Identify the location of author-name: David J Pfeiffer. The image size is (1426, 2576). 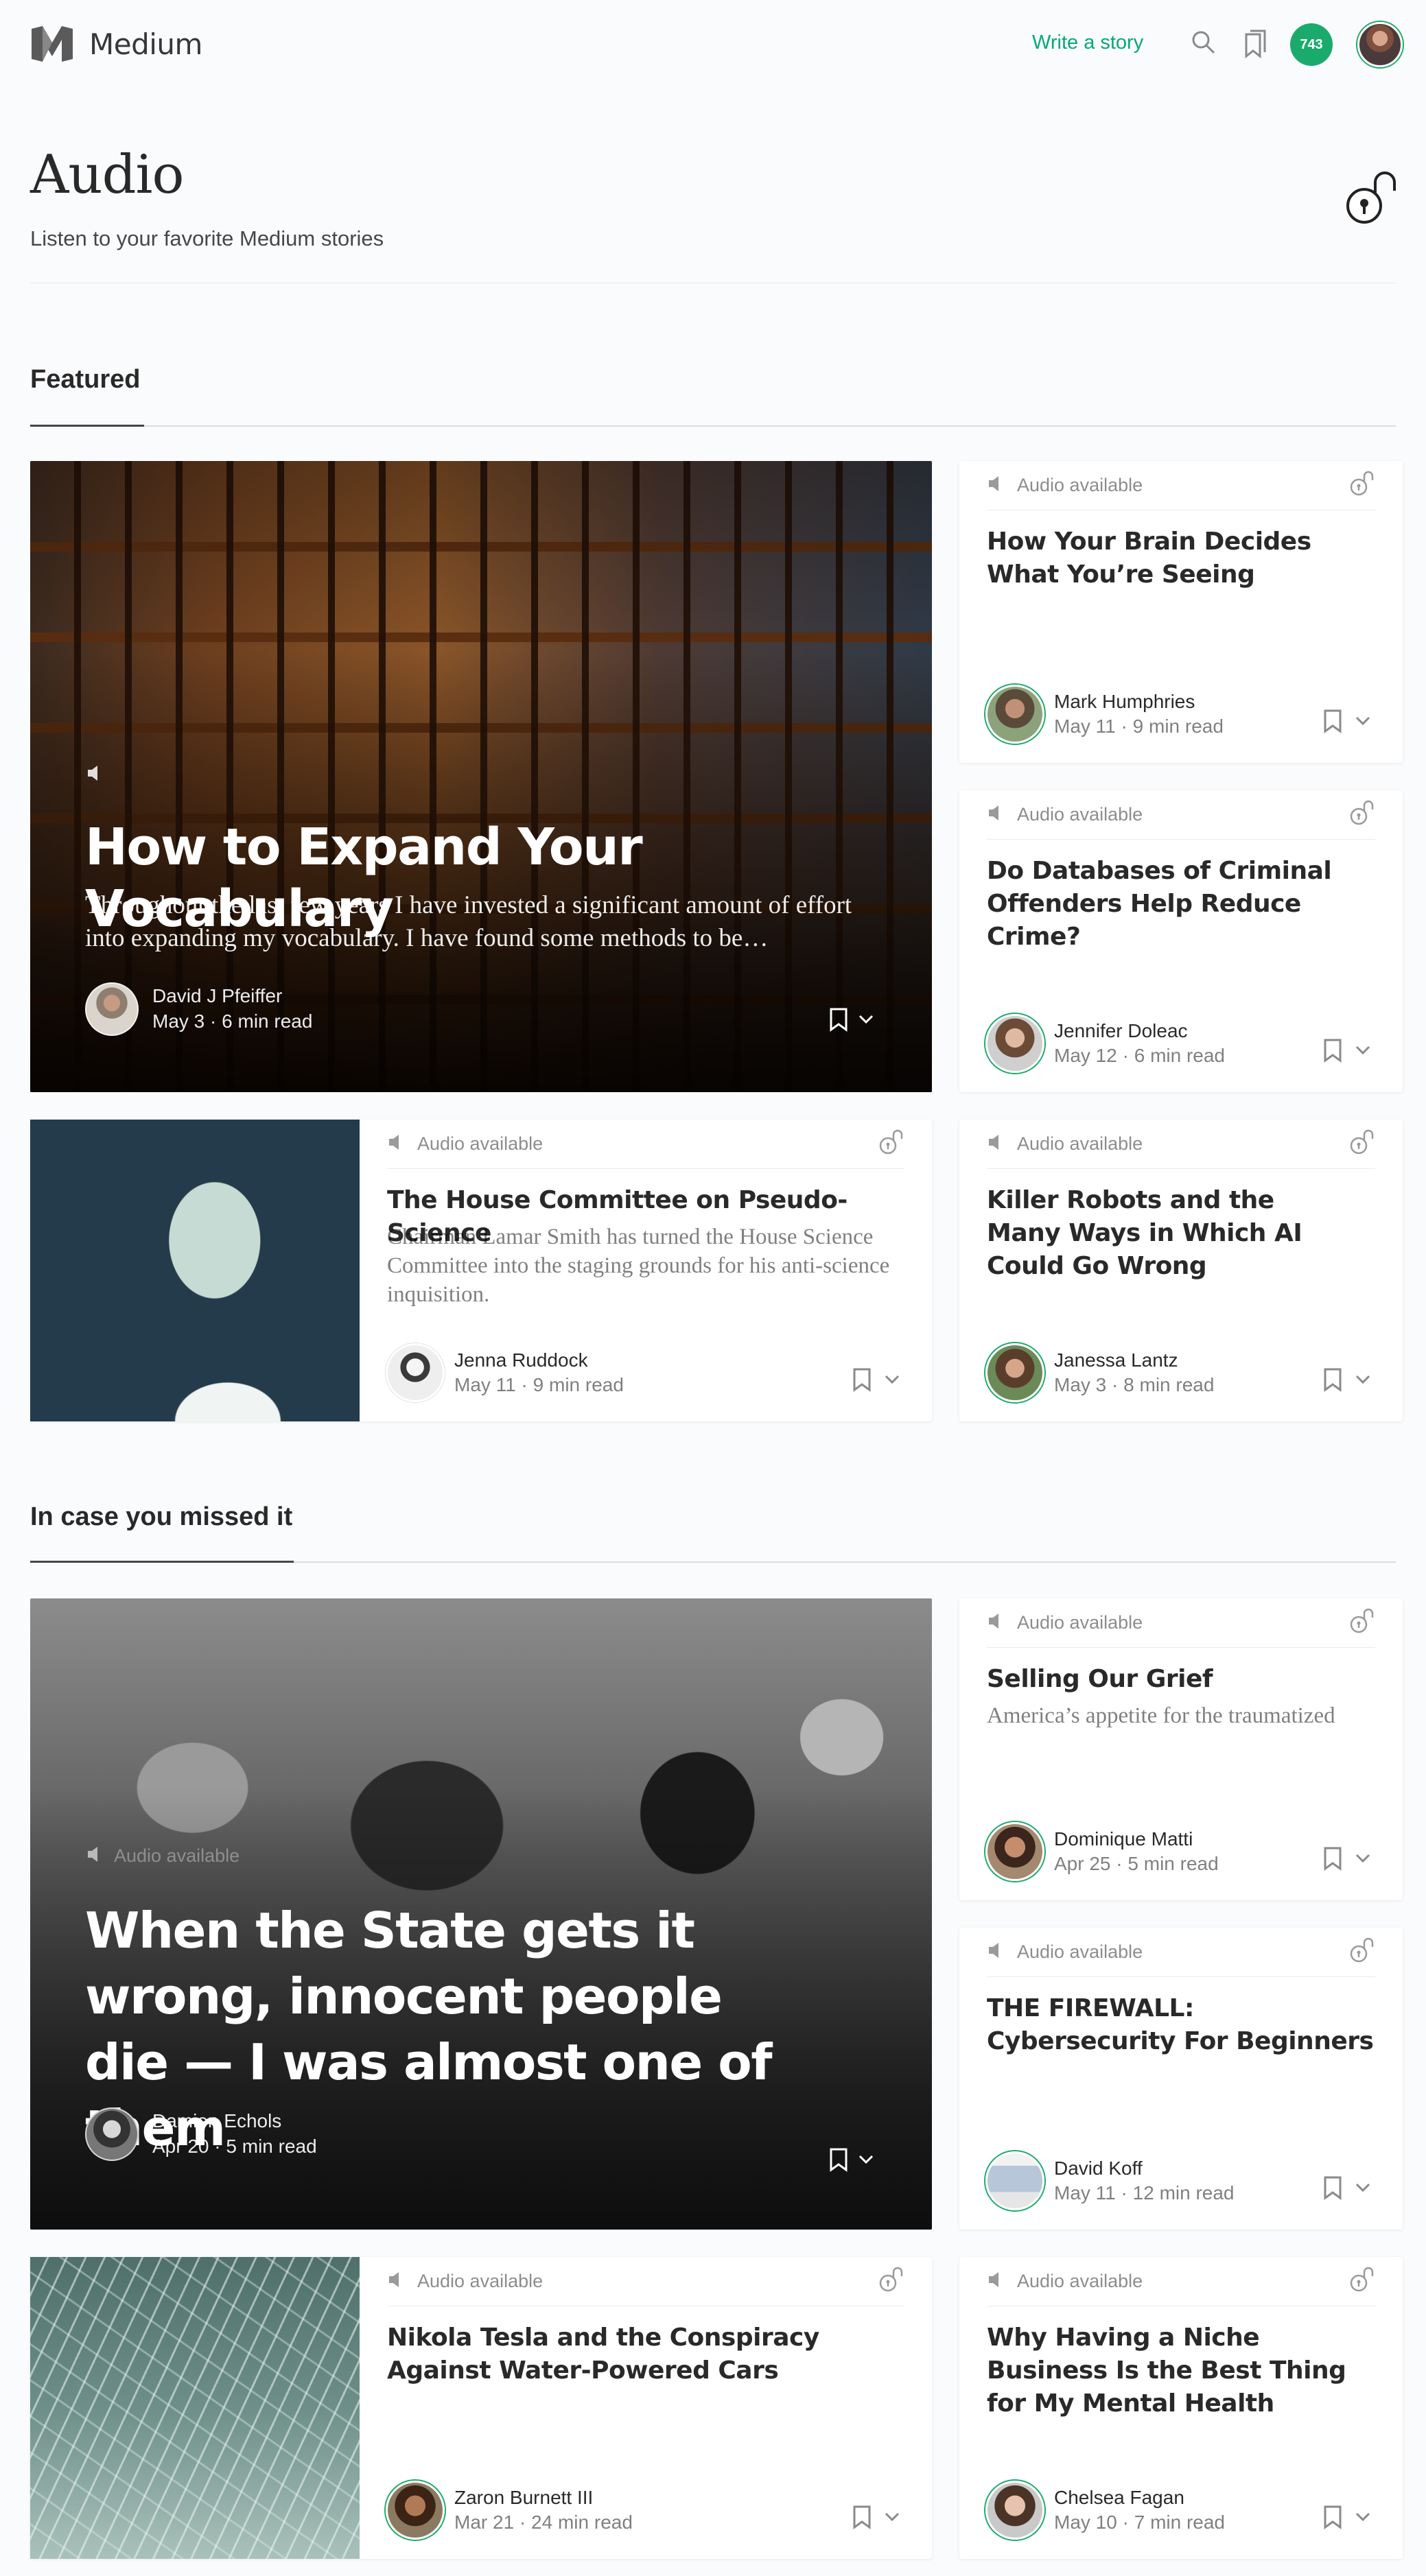
(232, 996).